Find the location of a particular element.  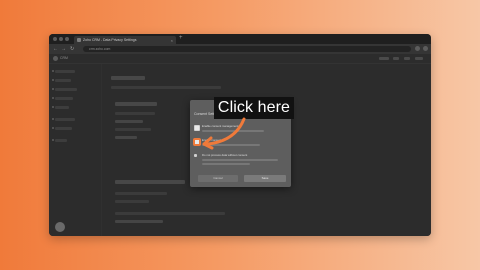

pointer-arrow-icon is located at coordinates (224, 133).